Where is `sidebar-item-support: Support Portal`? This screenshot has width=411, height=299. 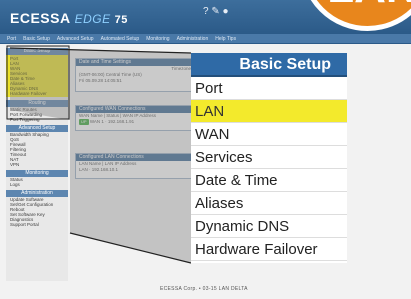
sidebar-item-support: Support Portal is located at coordinates (37, 224).